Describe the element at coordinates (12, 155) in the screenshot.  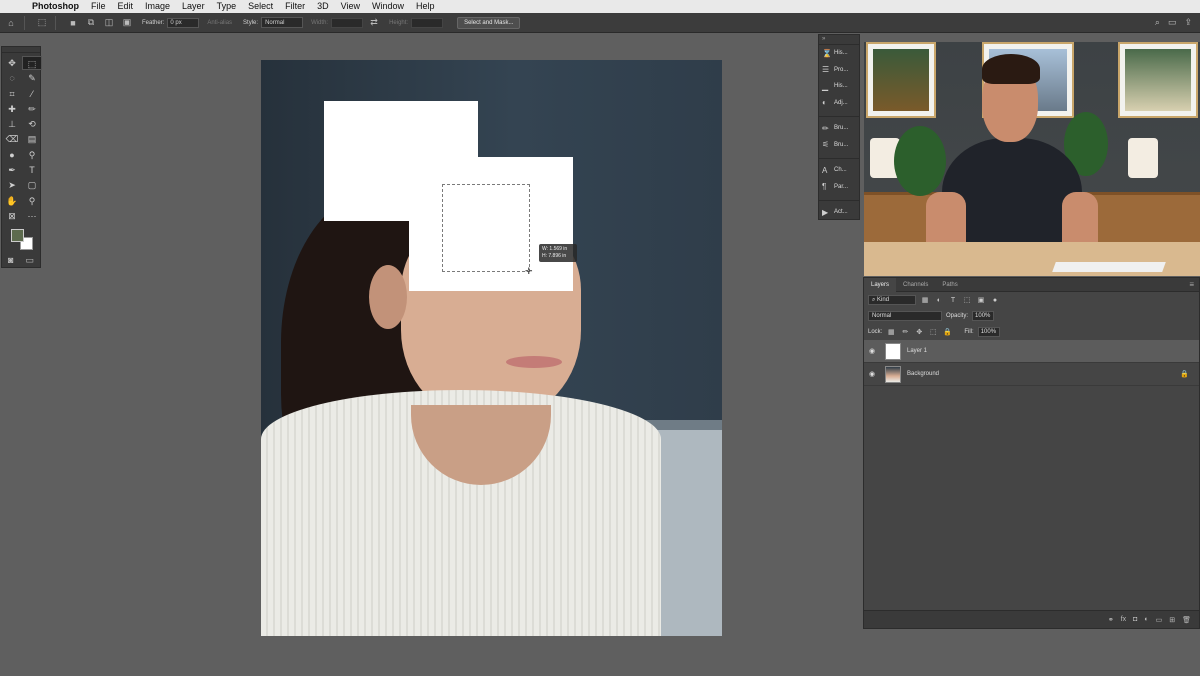
I see `blur-tool-icon: ●` at that location.